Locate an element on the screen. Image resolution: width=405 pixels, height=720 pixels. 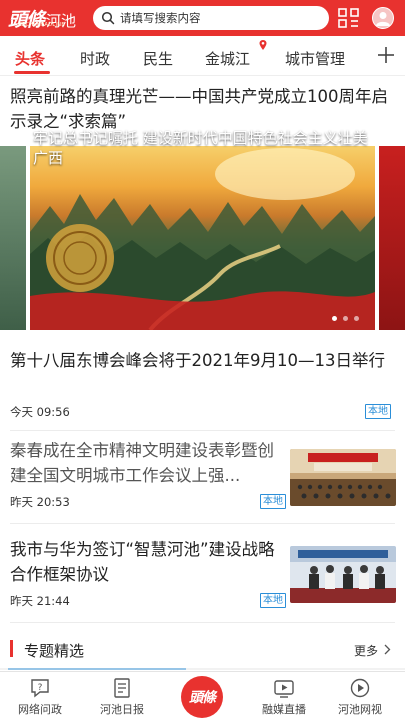
tab-headlines: 头条 is located at coordinates (30, 58).